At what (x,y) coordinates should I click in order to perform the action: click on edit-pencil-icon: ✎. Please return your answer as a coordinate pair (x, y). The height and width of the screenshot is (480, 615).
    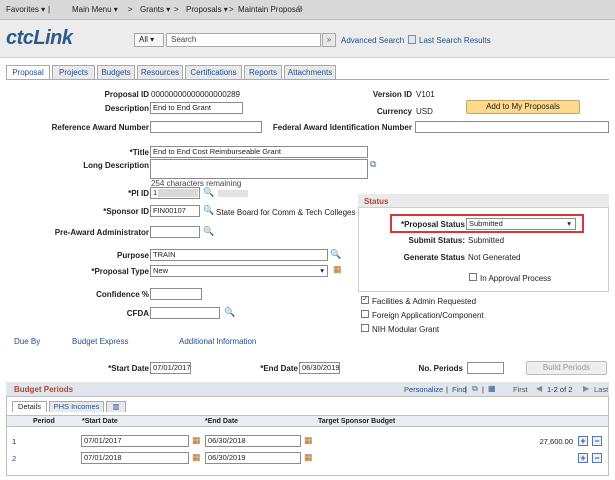
    Looking at the image, I should click on (300, 8).